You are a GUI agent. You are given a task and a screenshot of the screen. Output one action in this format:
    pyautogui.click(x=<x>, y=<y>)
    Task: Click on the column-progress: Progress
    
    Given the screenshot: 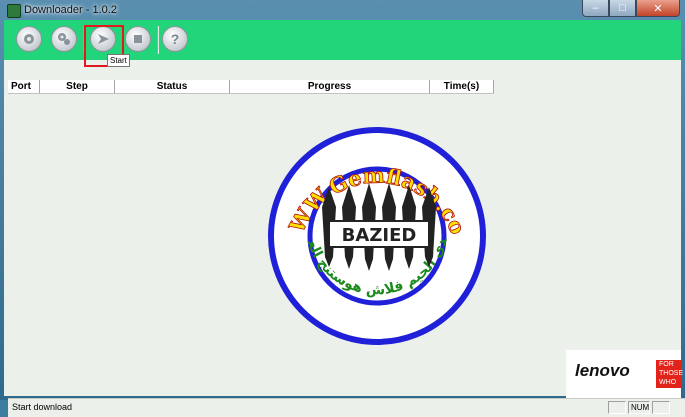 What is the action you would take?
    pyautogui.click(x=330, y=86)
    